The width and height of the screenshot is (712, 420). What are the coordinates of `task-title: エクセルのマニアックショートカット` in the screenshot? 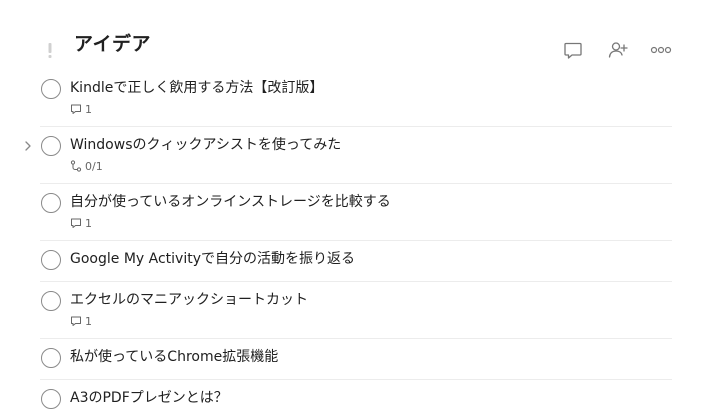 It's located at (189, 300).